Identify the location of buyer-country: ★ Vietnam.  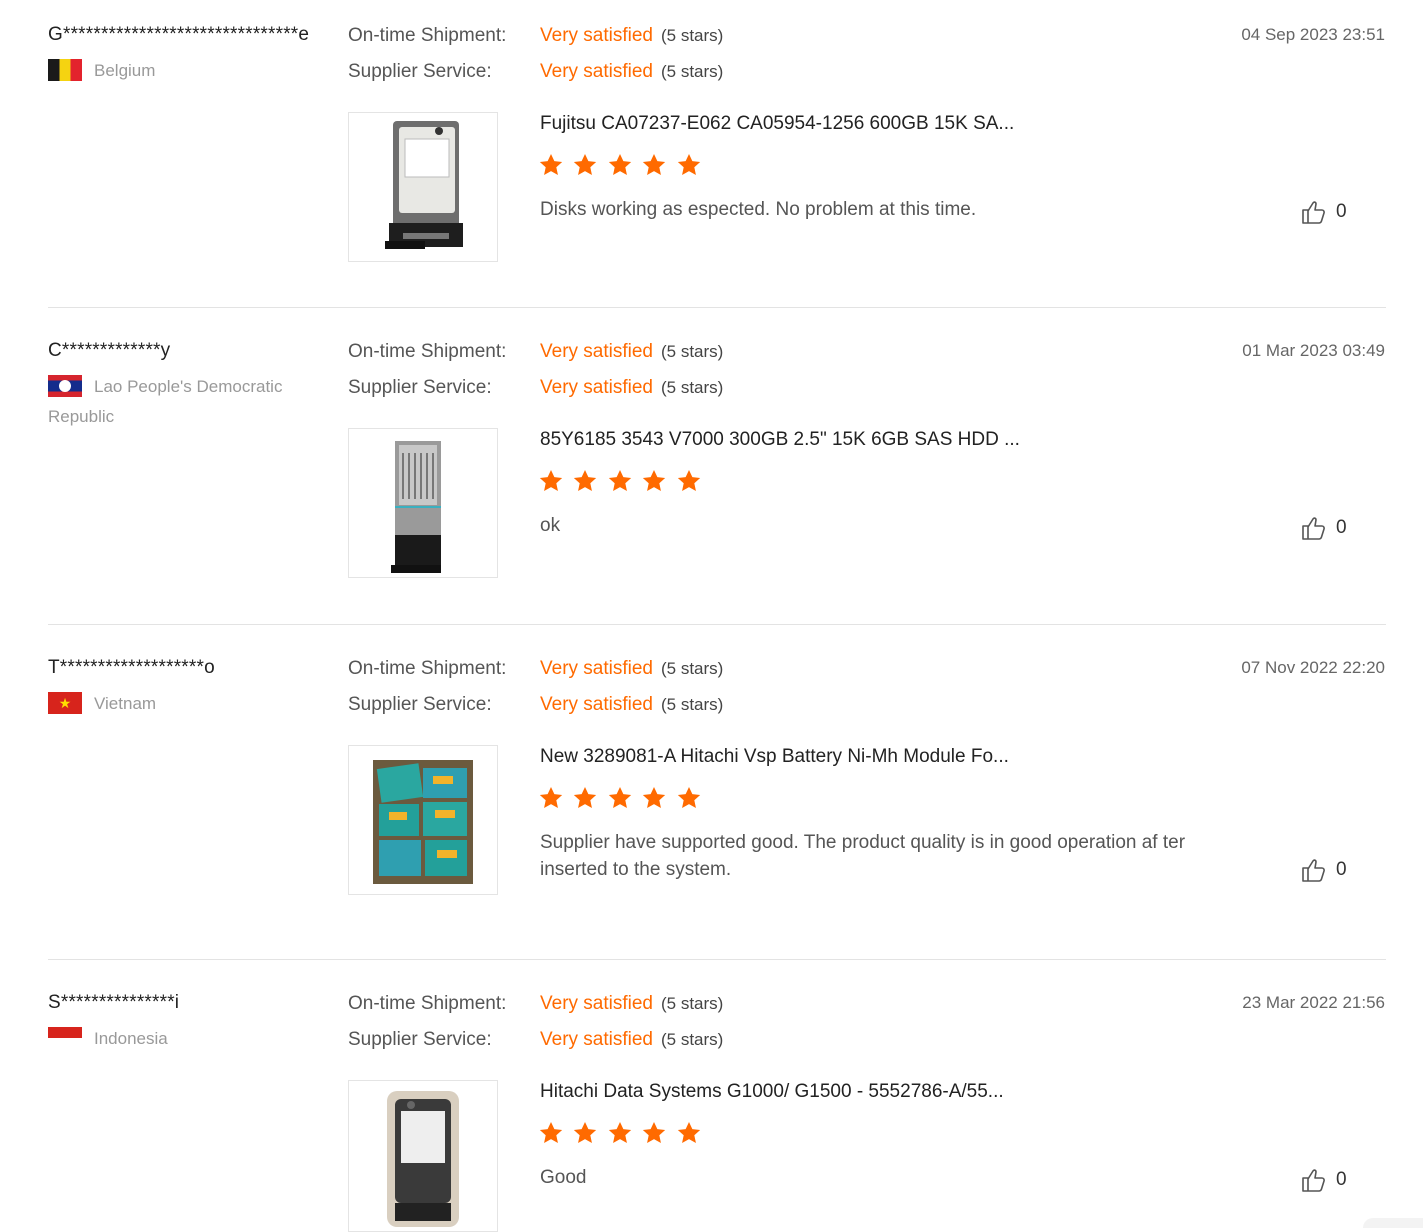
(190, 704).